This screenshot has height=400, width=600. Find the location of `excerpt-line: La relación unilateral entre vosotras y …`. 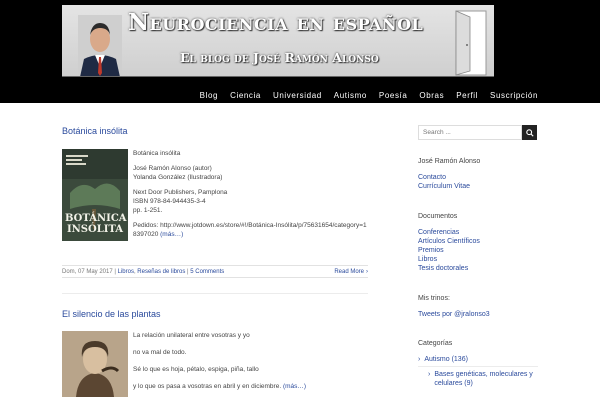

excerpt-line: La relación unilateral entre vosotras y … is located at coordinates (191, 335).